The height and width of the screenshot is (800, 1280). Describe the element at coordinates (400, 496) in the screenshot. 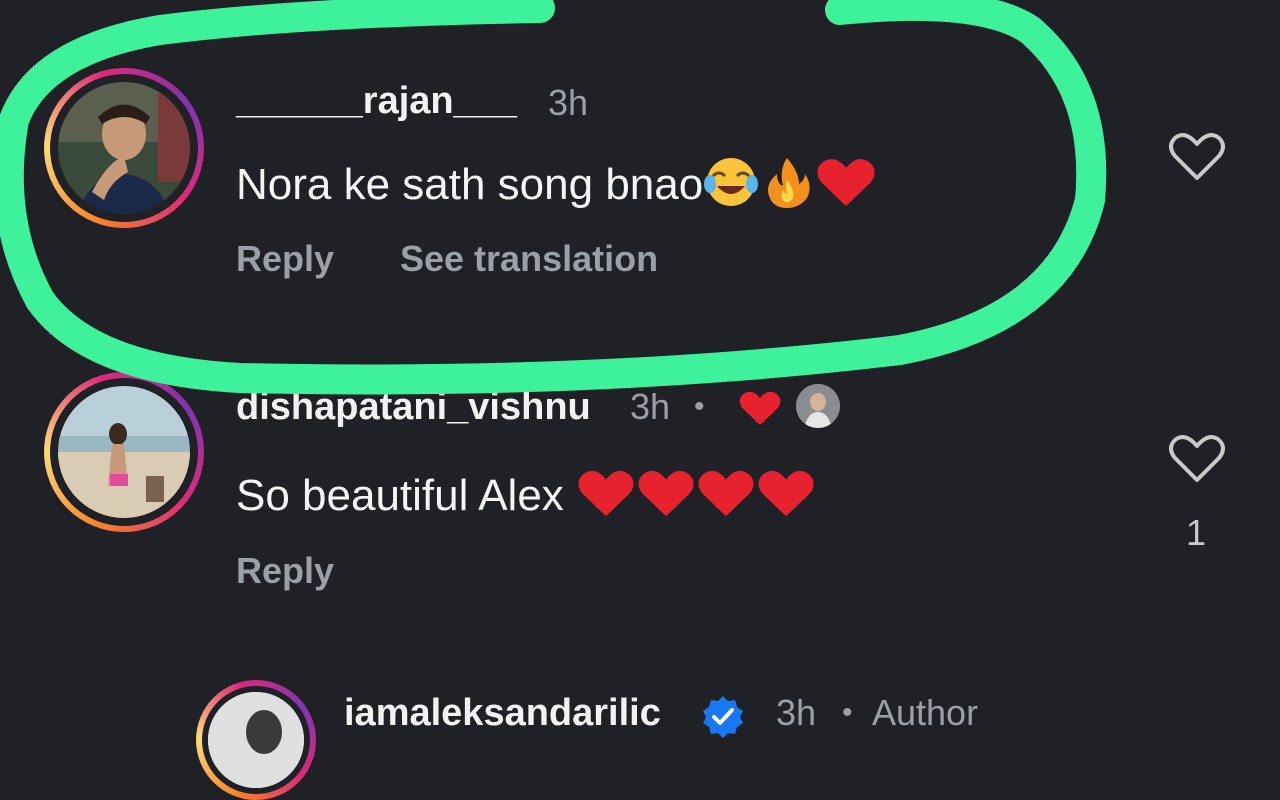

I see `comment-body: So beautiful Alex` at that location.